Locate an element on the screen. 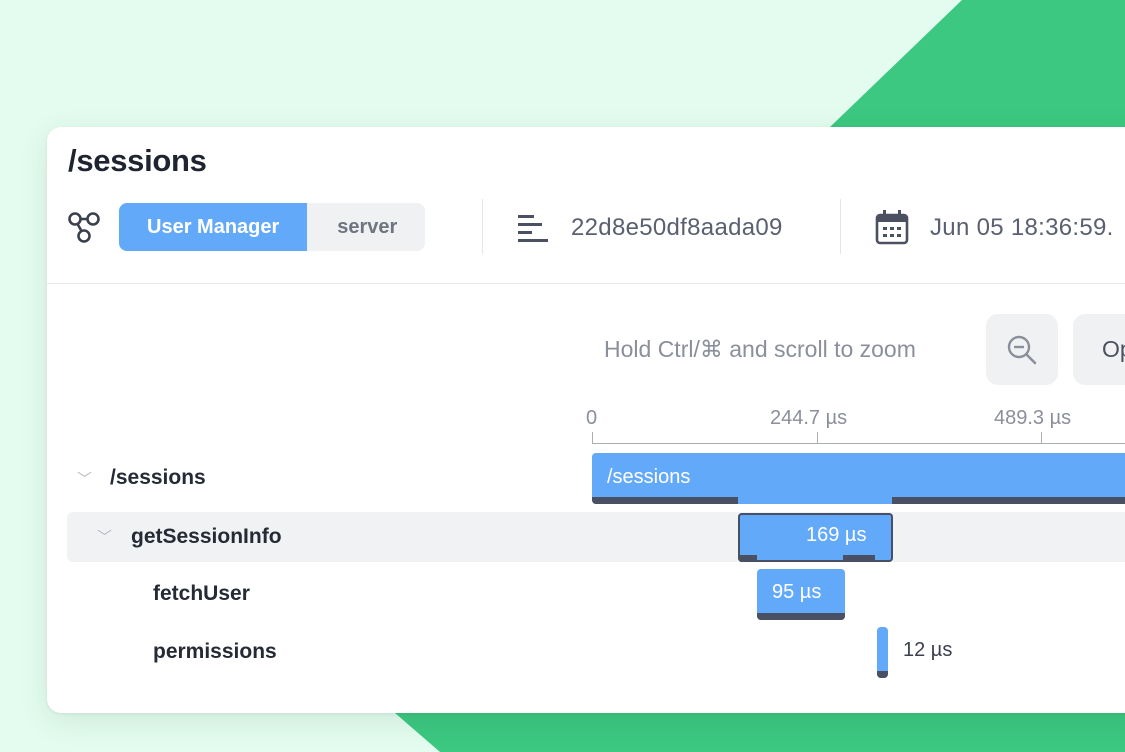 This screenshot has width=1125, height=752. span-name-sessions: /sessions is located at coordinates (158, 478).